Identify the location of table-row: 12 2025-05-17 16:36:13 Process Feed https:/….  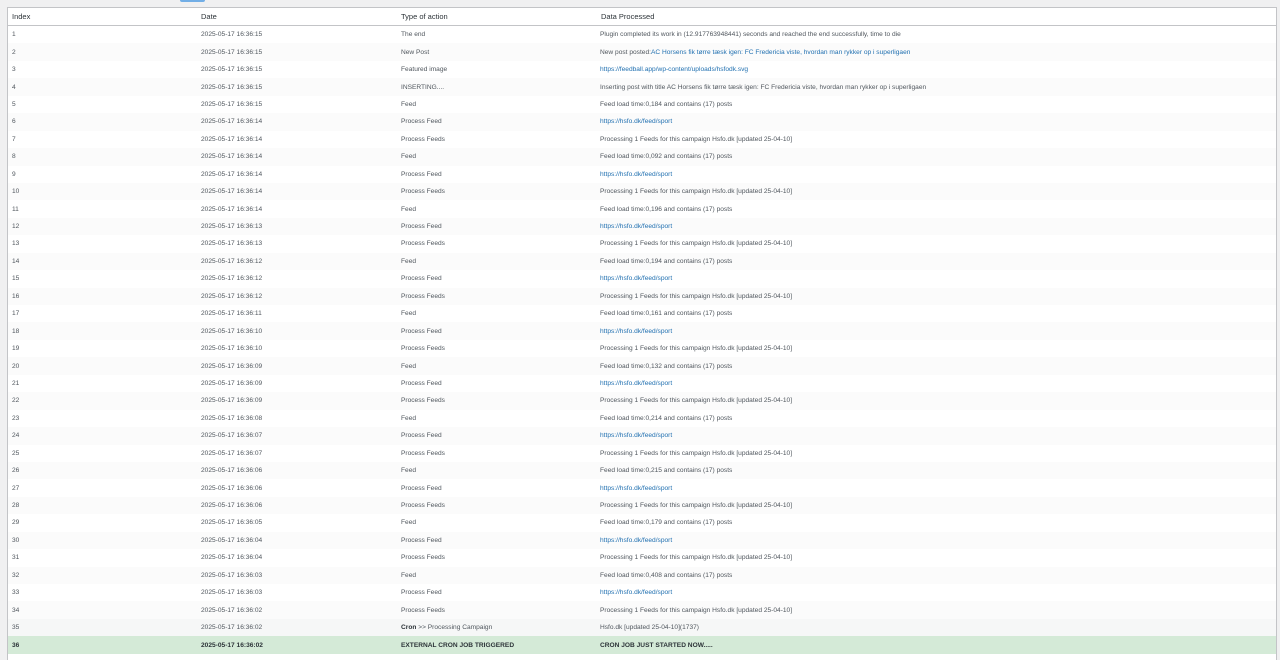
(642, 226).